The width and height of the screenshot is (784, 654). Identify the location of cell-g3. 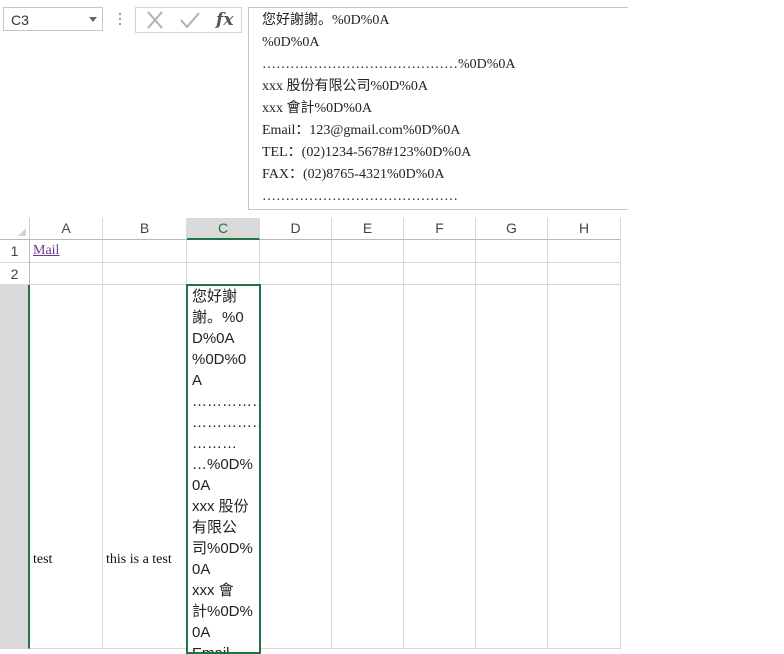
(512, 467).